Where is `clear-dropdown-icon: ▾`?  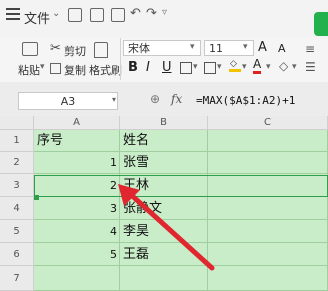 clear-dropdown-icon: ▾ is located at coordinates (294, 67).